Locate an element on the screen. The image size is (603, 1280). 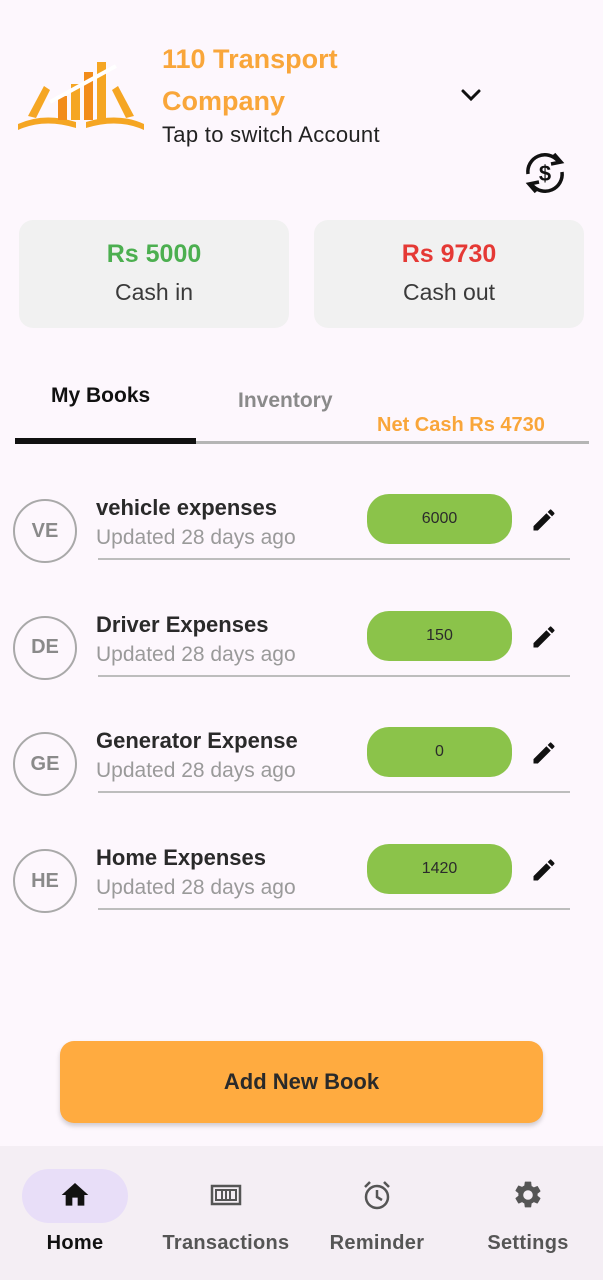
nav-label-reminder: Reminder is located at coordinates (377, 1243).